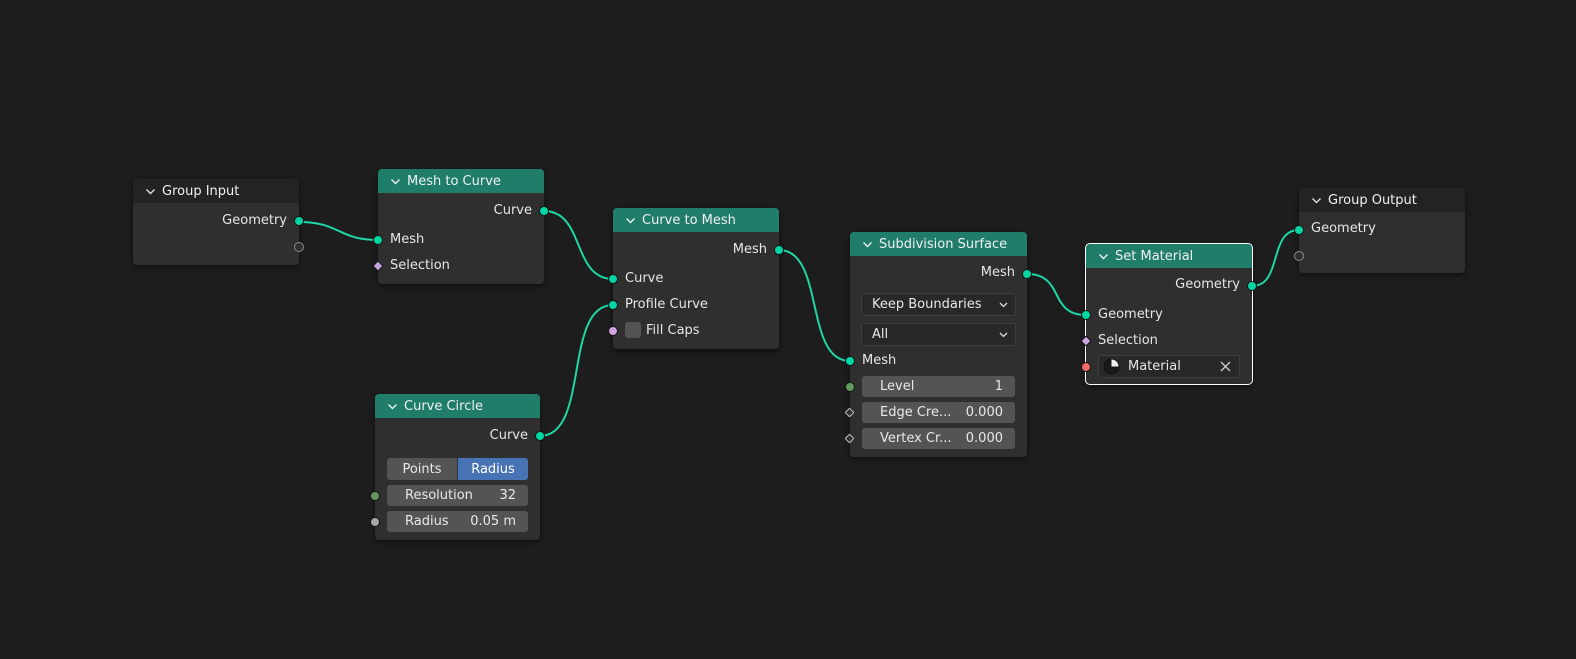 The image size is (1576, 659). I want to click on mode-points-button: Points, so click(422, 469).